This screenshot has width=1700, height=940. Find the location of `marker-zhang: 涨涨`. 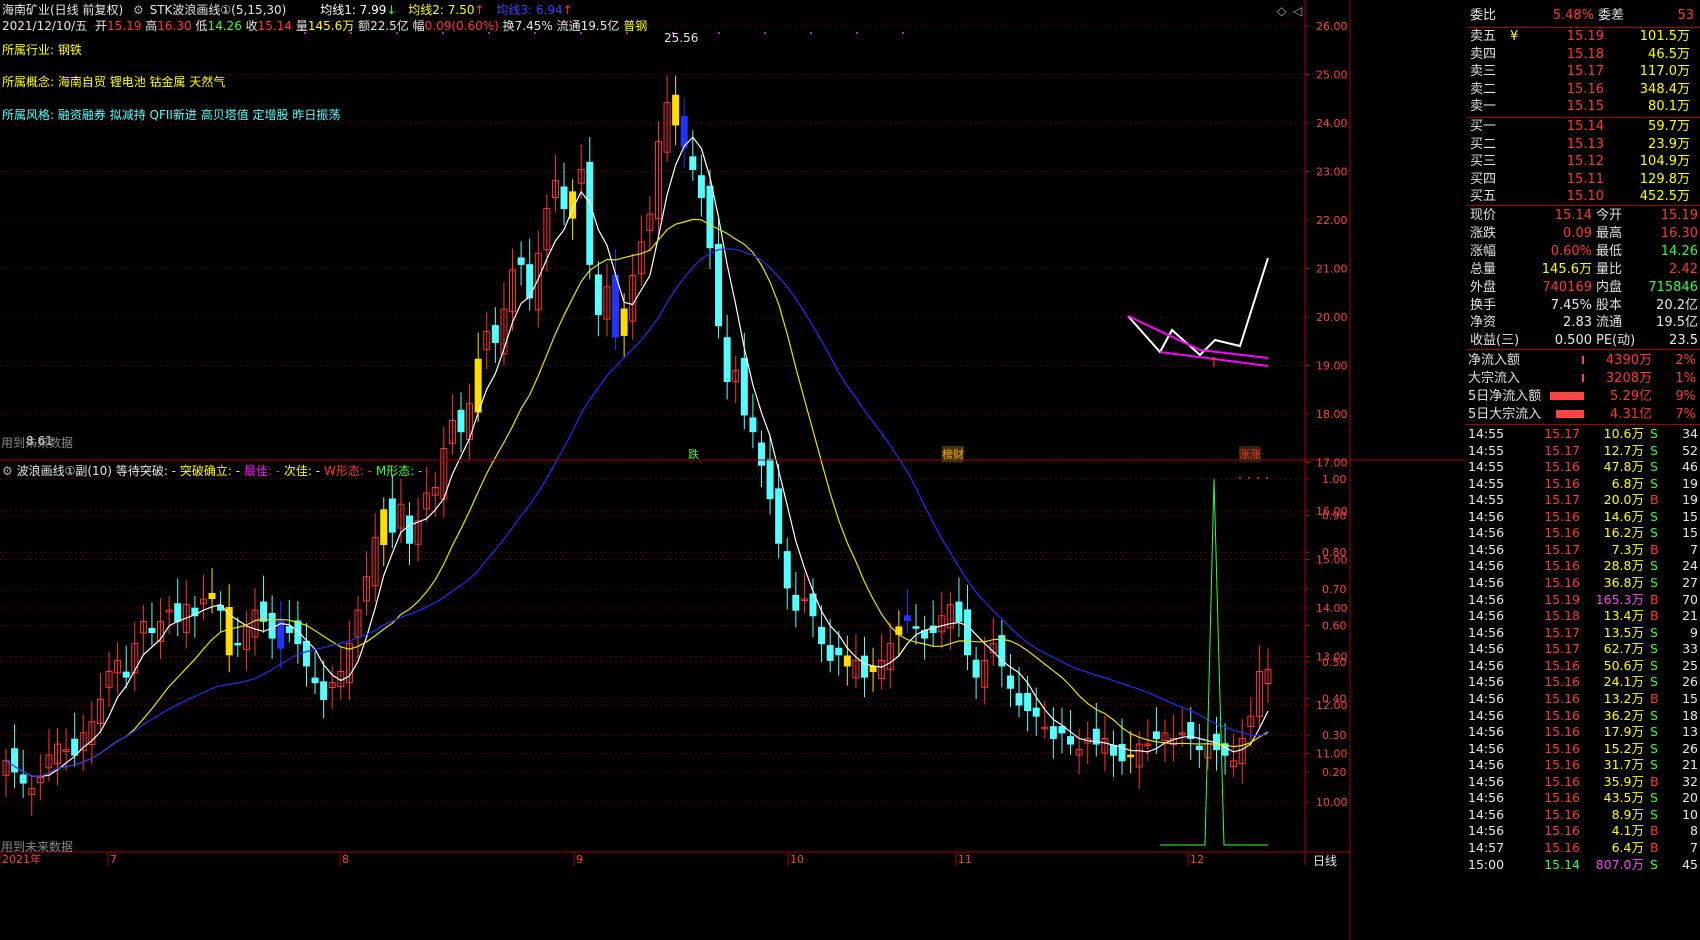

marker-zhang: 涨涨 is located at coordinates (1250, 454).